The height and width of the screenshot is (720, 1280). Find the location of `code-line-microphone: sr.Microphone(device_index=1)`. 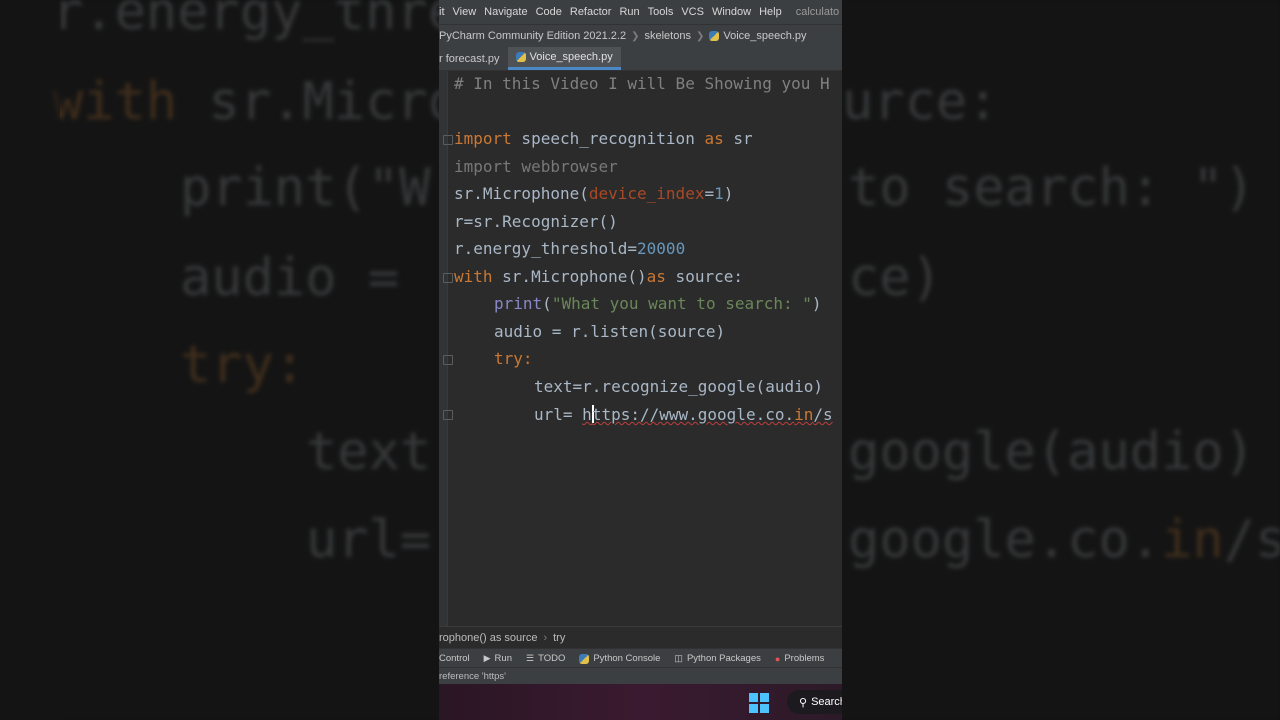

code-line-microphone: sr.Microphone(device_index=1) is located at coordinates (593, 194).